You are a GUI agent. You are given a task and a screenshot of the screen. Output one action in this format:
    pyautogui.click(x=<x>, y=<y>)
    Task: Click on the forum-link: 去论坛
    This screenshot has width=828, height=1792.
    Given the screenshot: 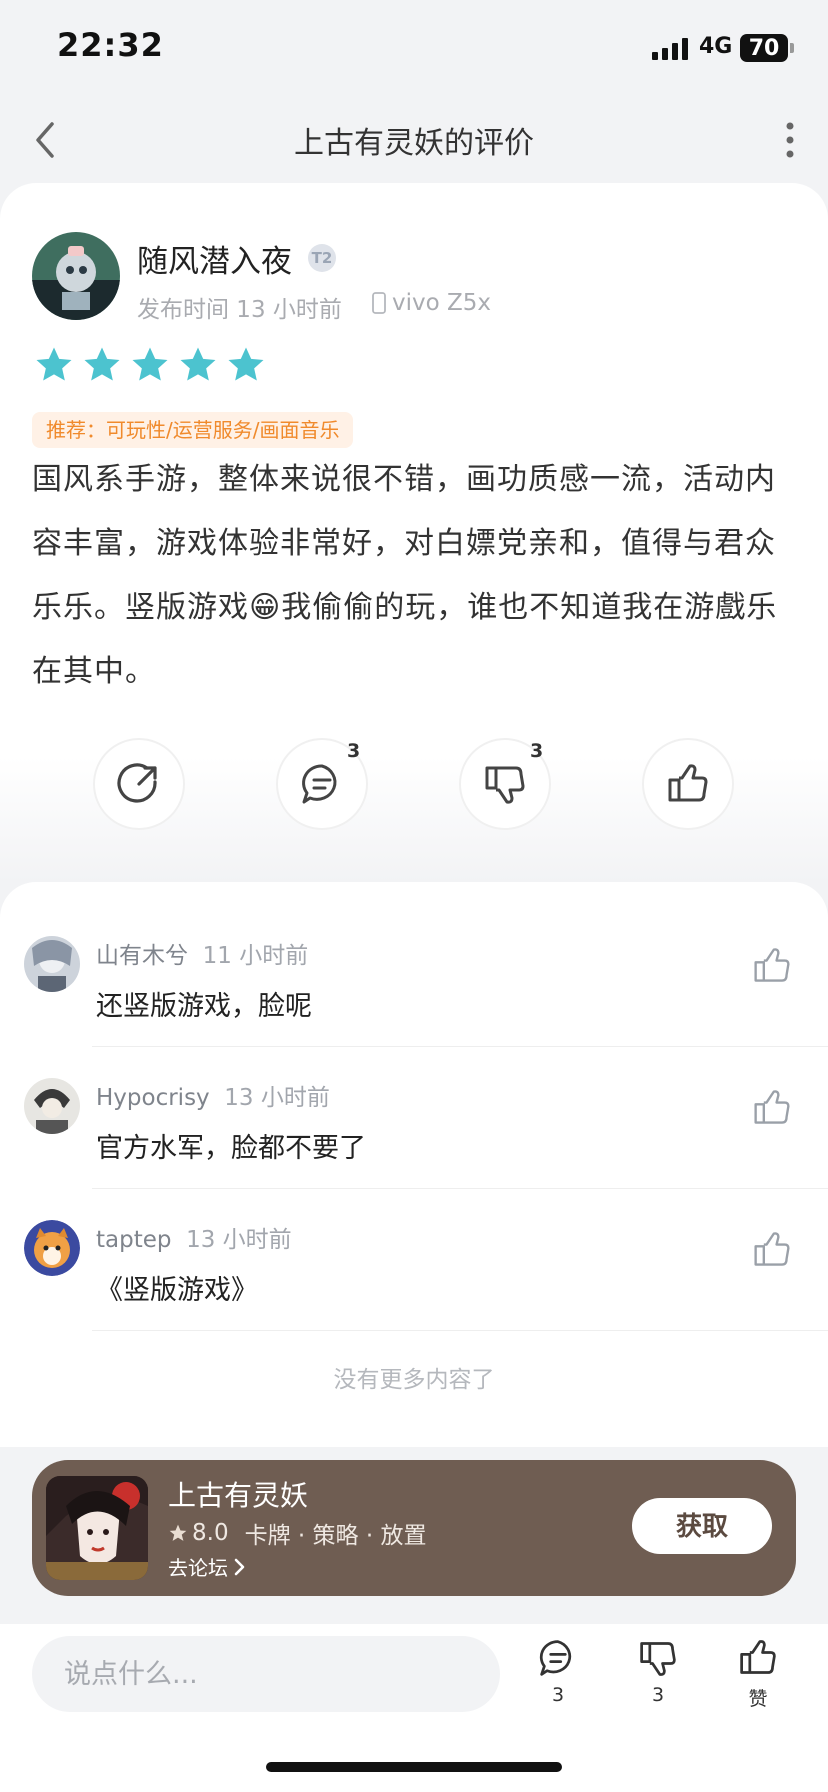 What is the action you would take?
    pyautogui.click(x=207, y=1566)
    